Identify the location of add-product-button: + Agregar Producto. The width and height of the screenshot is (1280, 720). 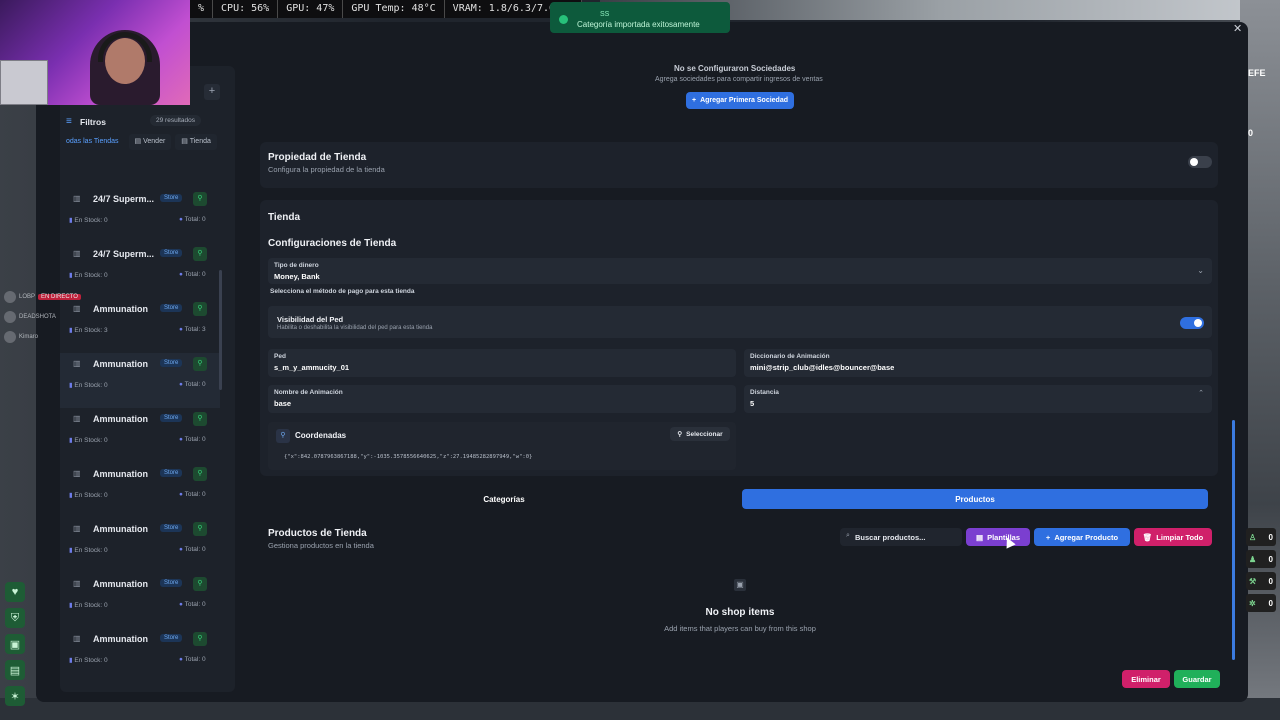
(1082, 537).